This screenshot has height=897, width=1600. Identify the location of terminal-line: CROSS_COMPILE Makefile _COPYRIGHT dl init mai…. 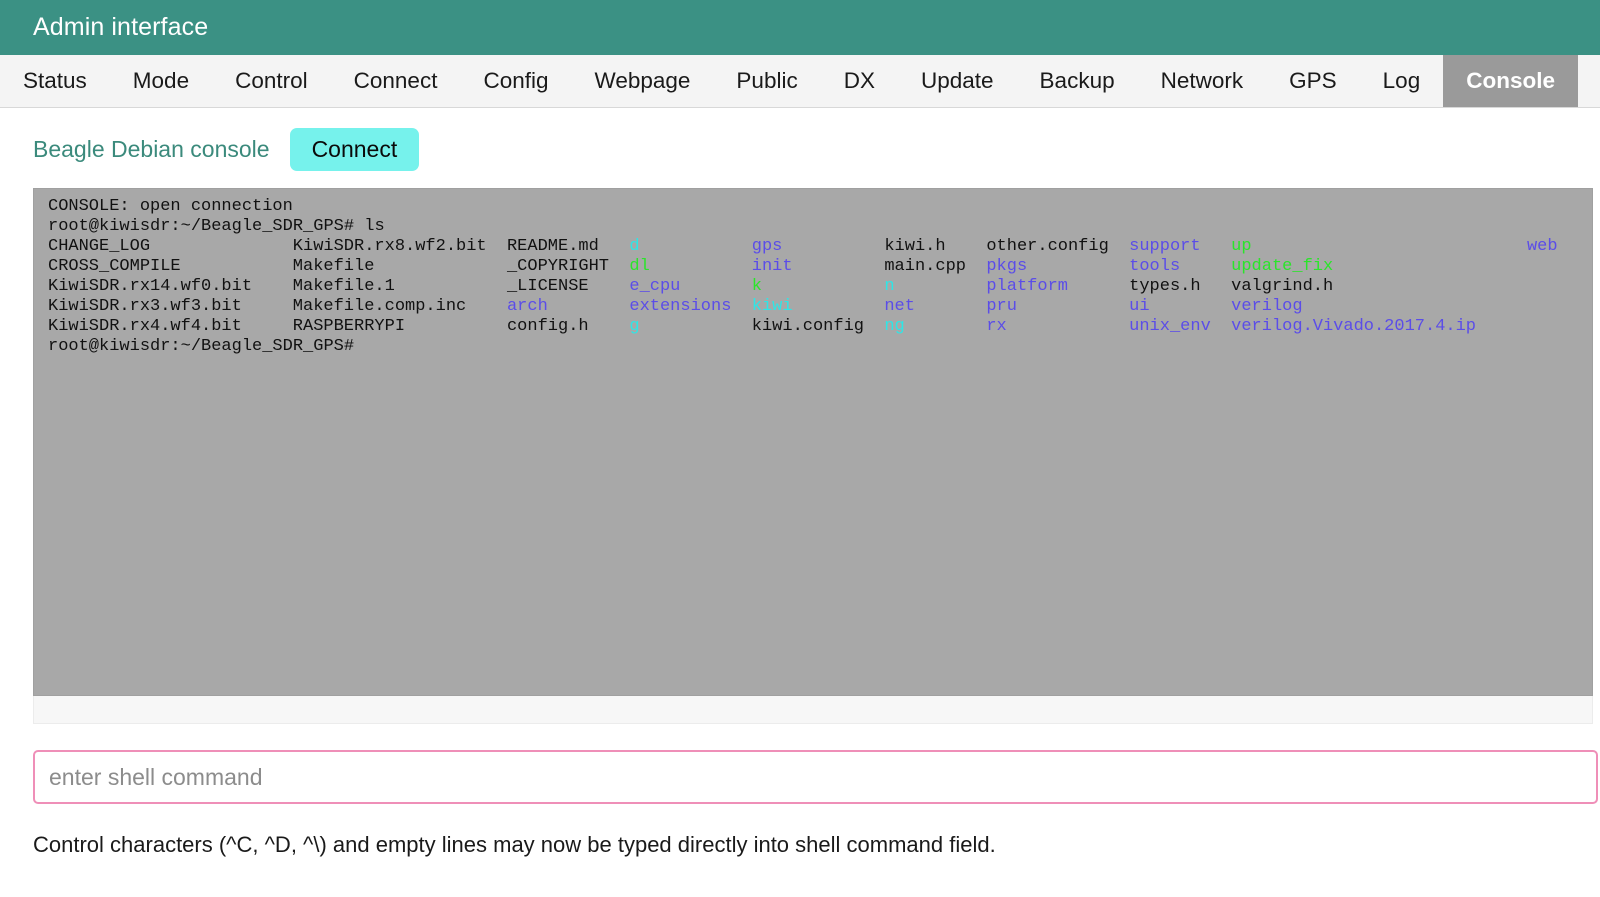
(820, 267).